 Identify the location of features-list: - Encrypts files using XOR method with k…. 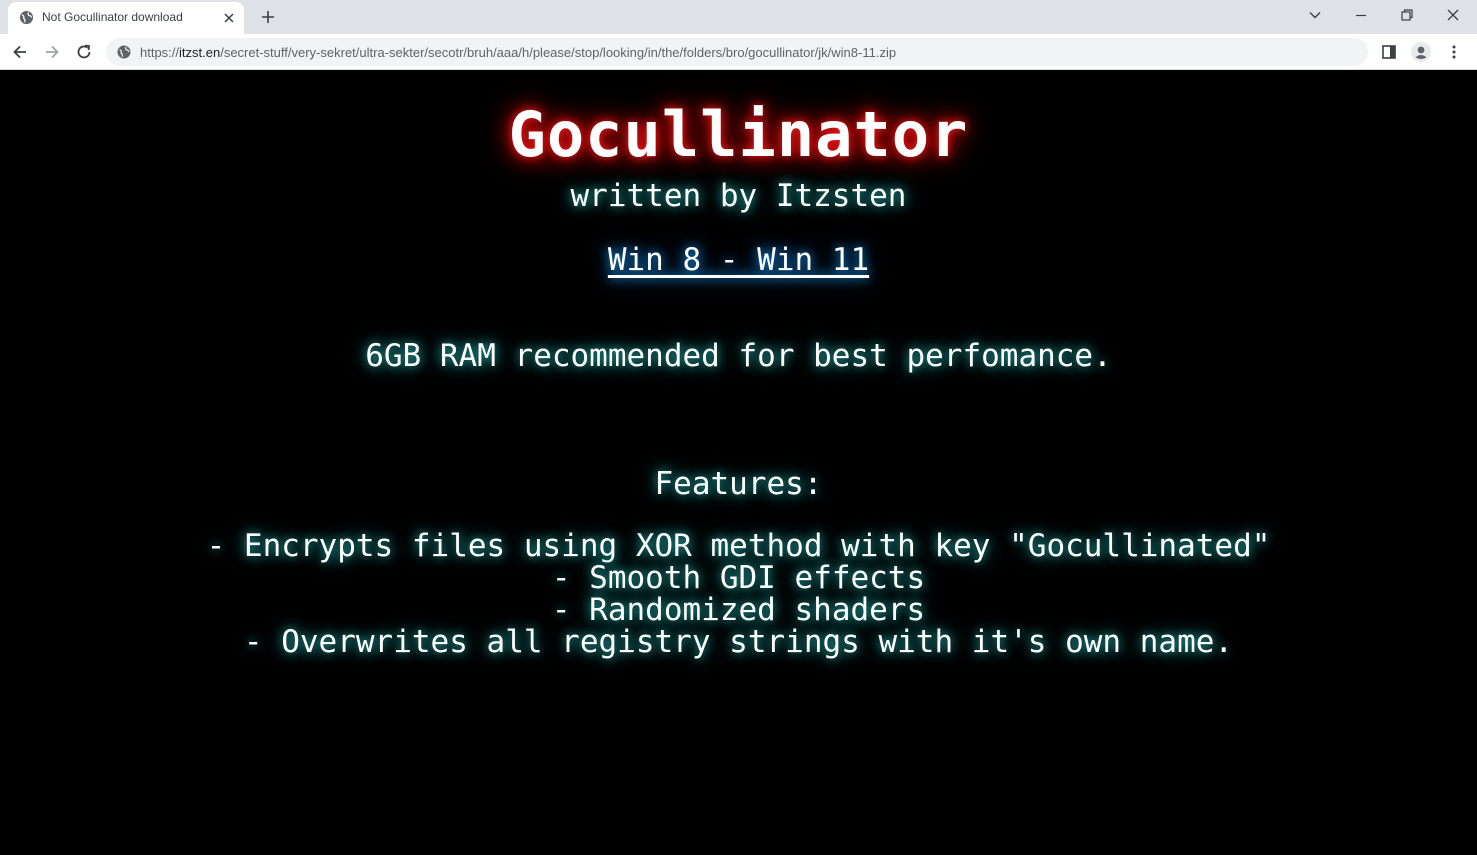
(738, 594).